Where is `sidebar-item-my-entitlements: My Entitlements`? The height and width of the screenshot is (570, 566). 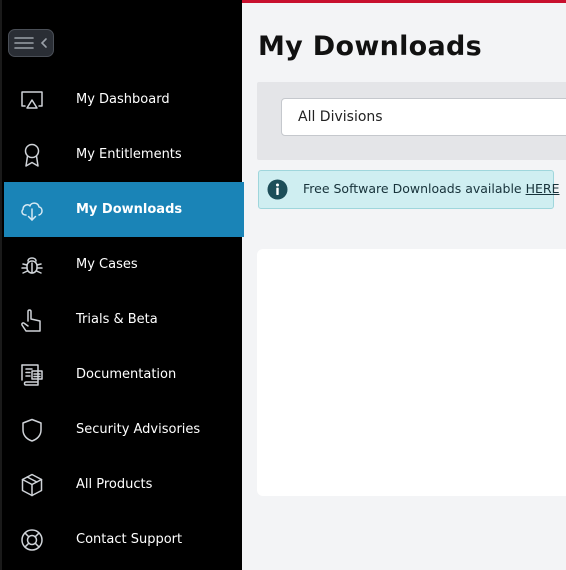
sidebar-item-my-entitlements: My Entitlements is located at coordinates (124, 154).